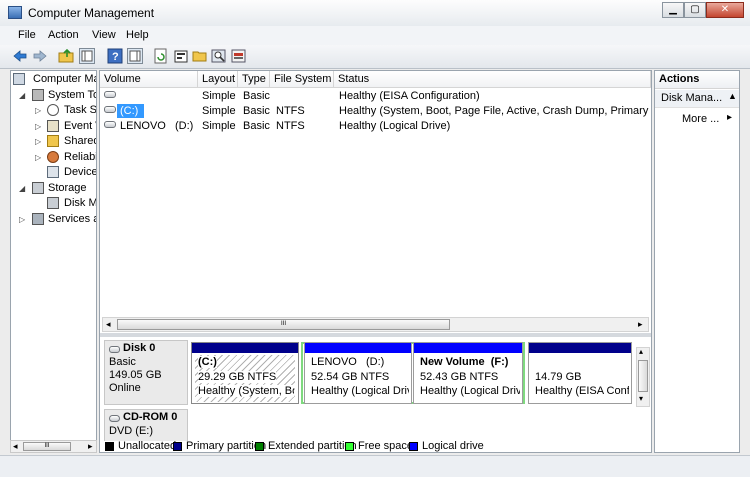 The height and width of the screenshot is (477, 750). Describe the element at coordinates (413, 446) in the screenshot. I see `legend-swatch-logical` at that location.